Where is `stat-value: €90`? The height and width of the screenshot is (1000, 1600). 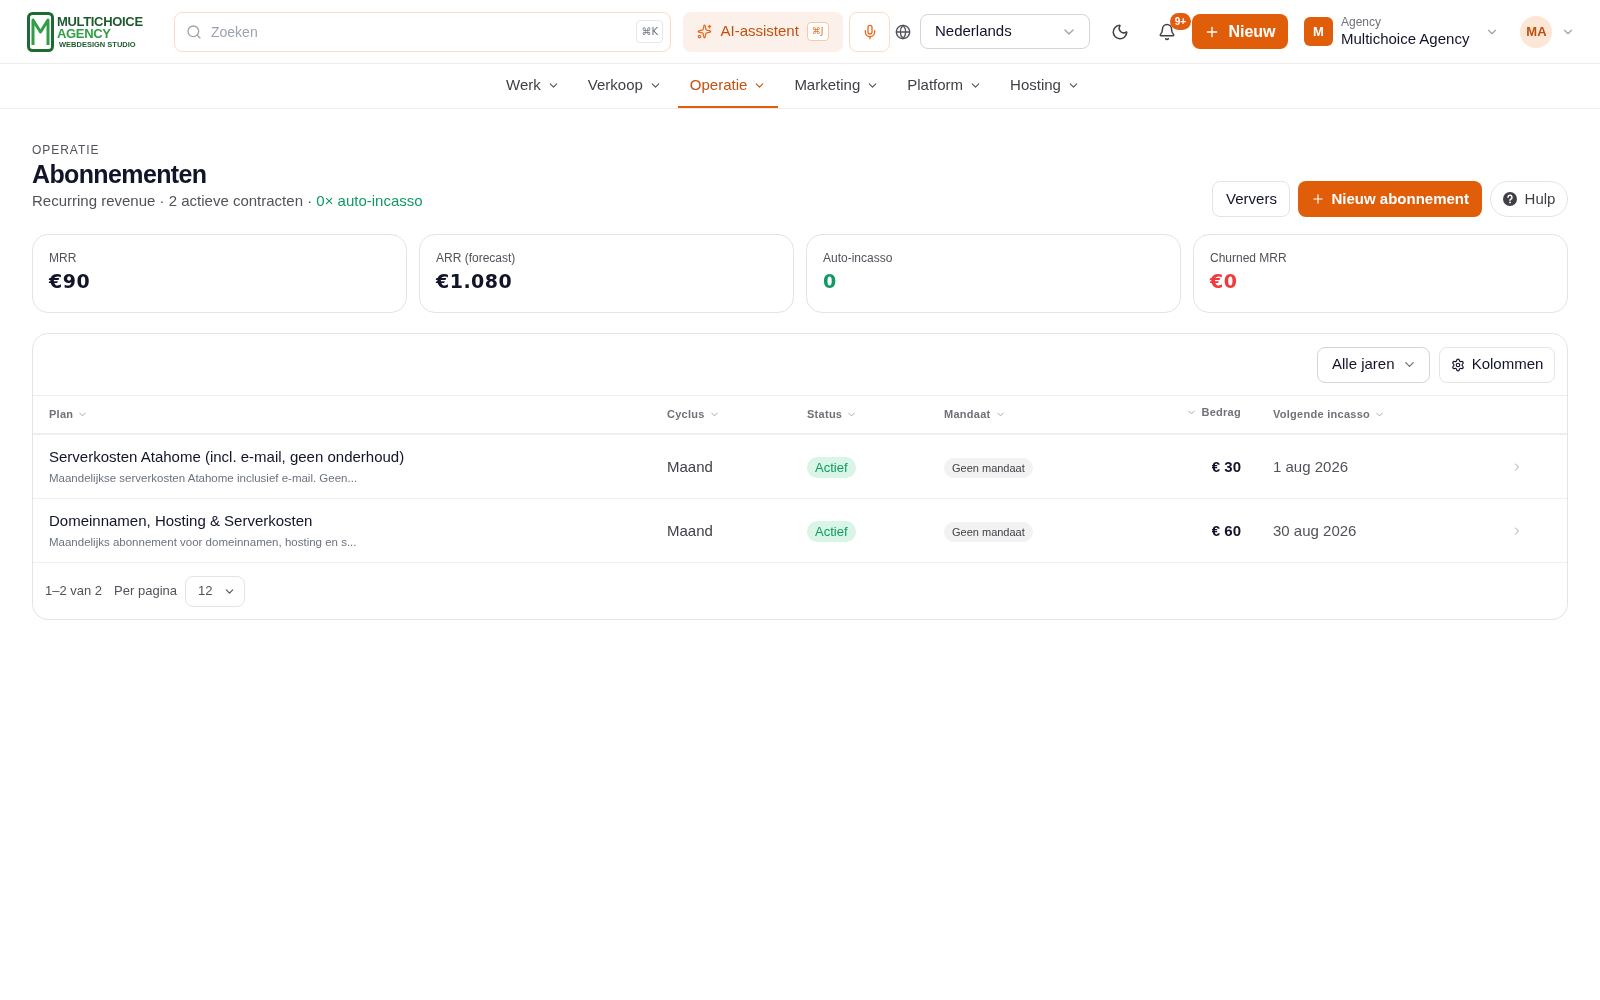 stat-value: €90 is located at coordinates (70, 281).